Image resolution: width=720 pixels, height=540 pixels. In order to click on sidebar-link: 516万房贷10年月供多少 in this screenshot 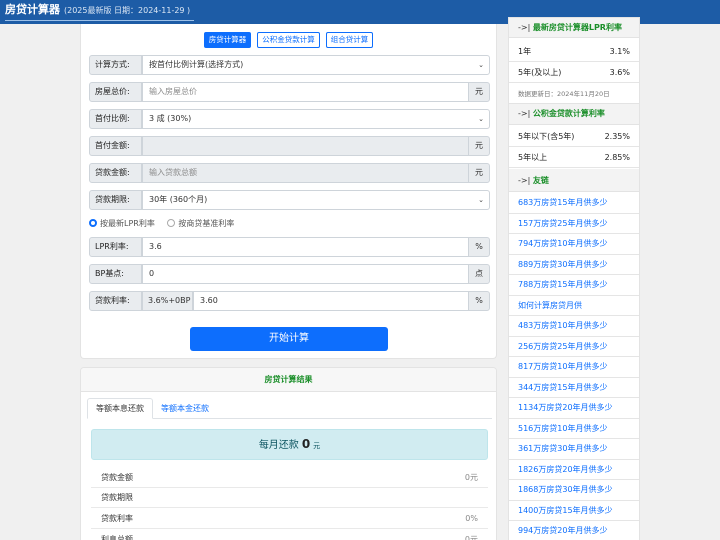, I will do `click(574, 429)`.